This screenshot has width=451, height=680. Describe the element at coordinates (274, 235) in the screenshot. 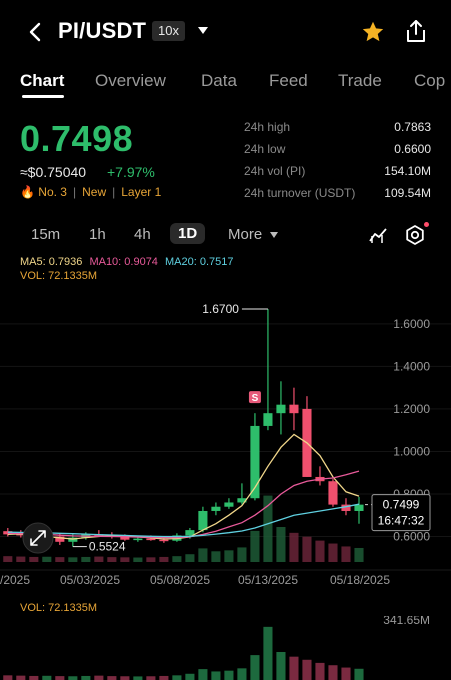

I see `more-caret-icon` at that location.